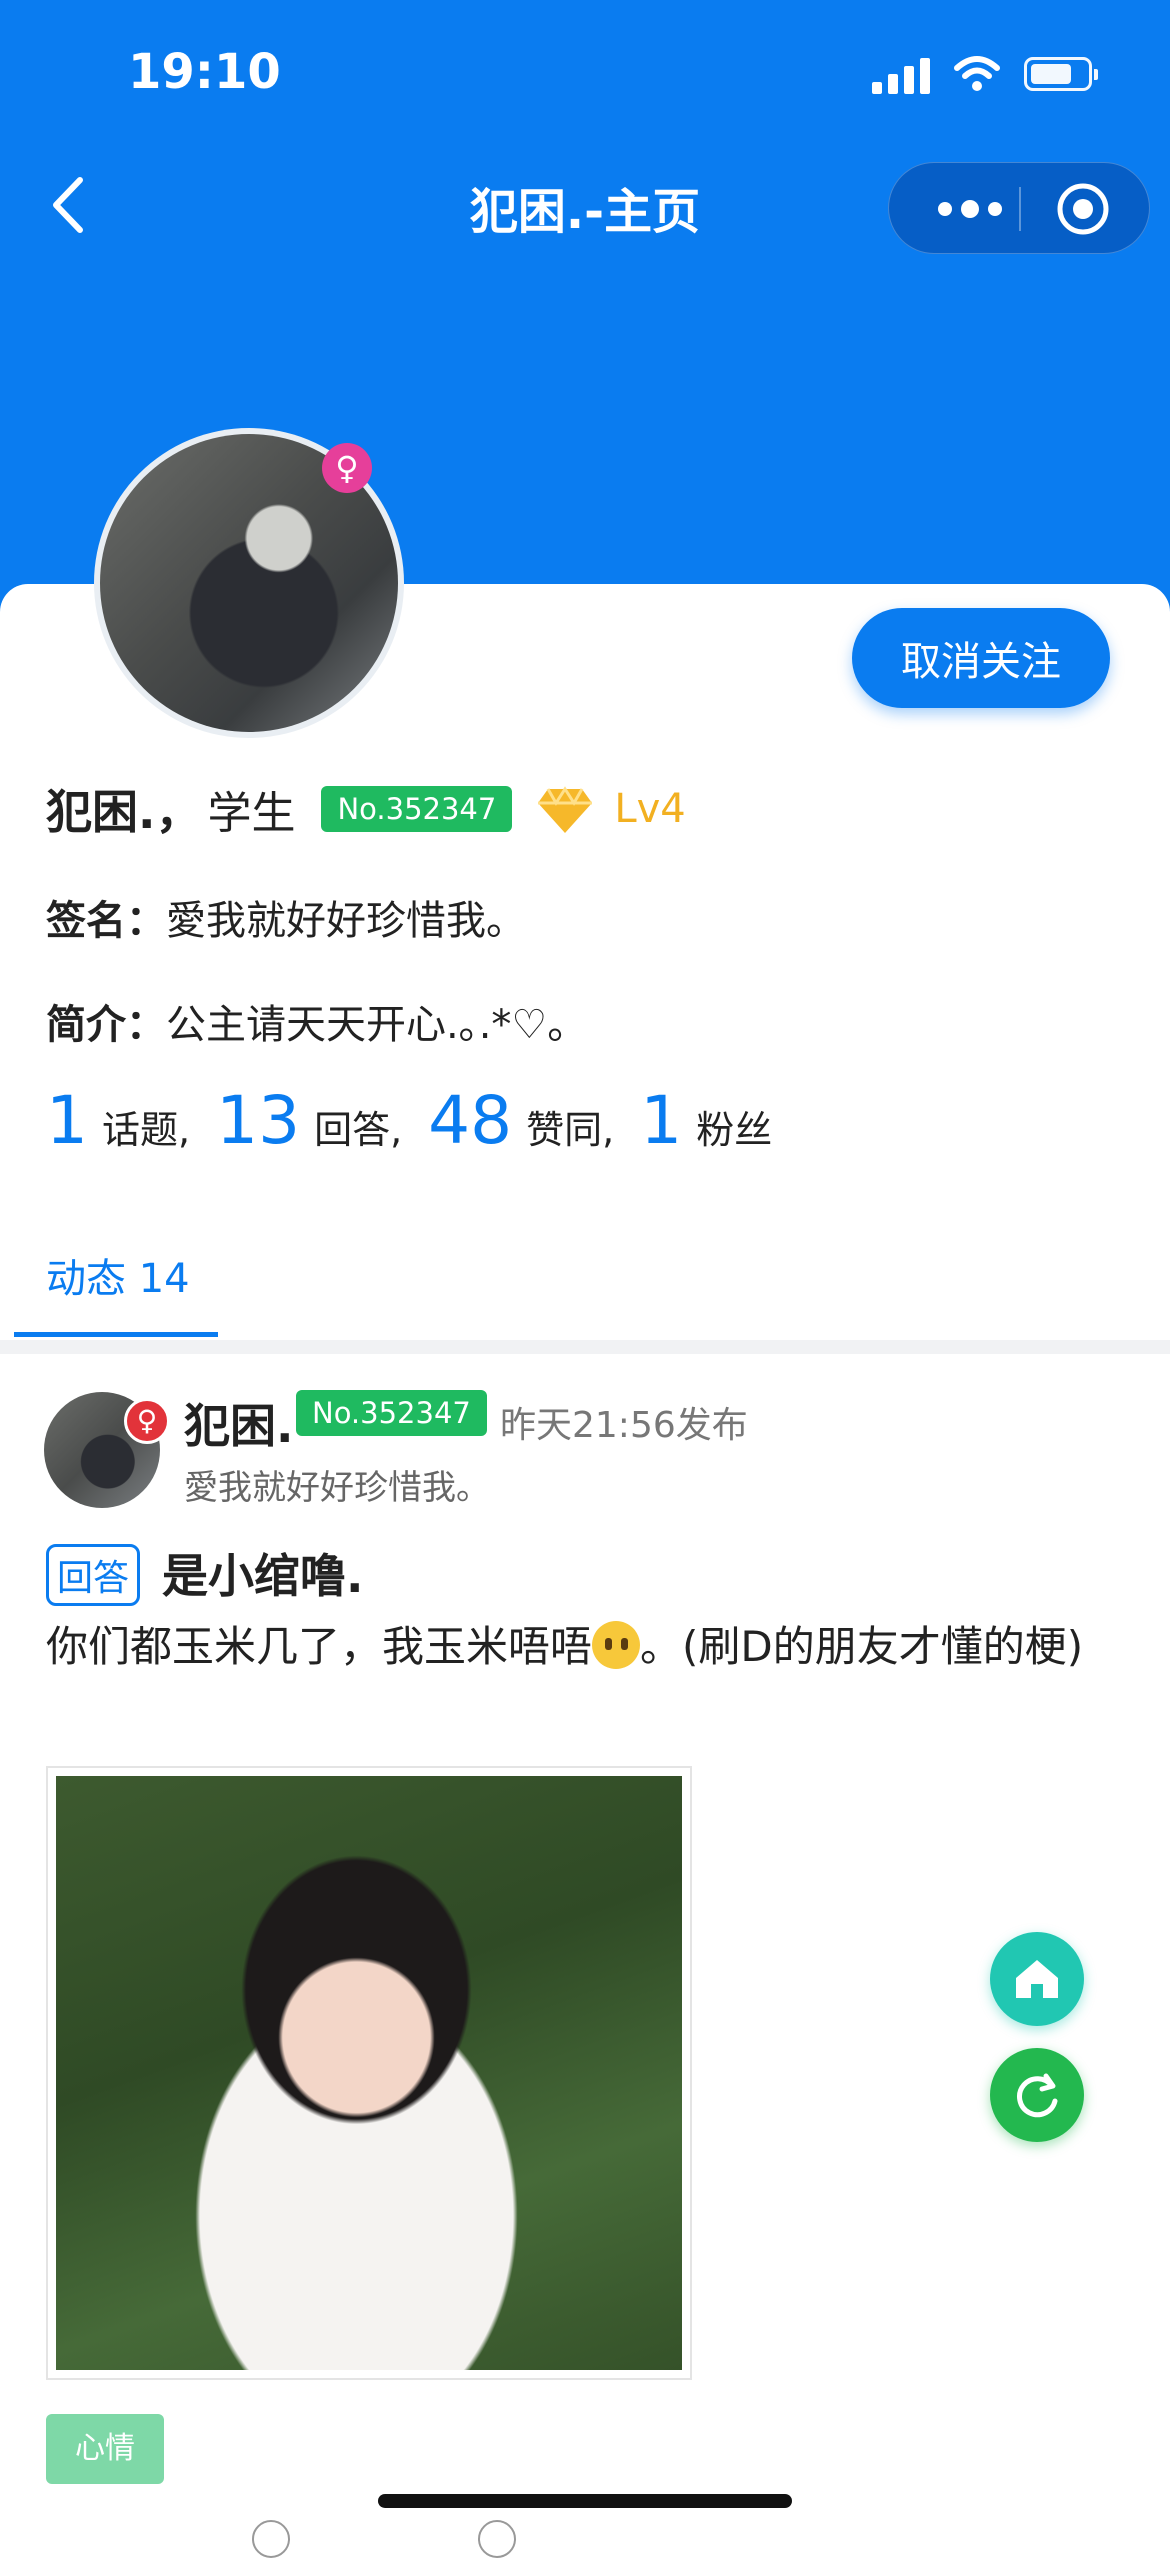 Image resolution: width=1170 pixels, height=2558 pixels. What do you see at coordinates (116, 1334) in the screenshot?
I see `tab-underline` at bounding box center [116, 1334].